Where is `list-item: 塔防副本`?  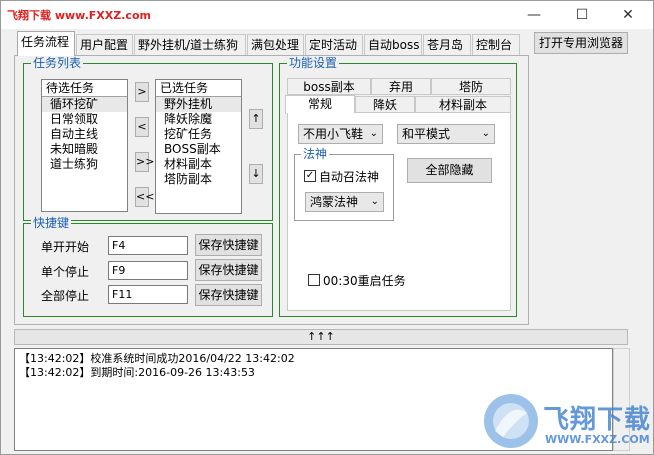 list-item: 塔防副本 is located at coordinates (198, 179).